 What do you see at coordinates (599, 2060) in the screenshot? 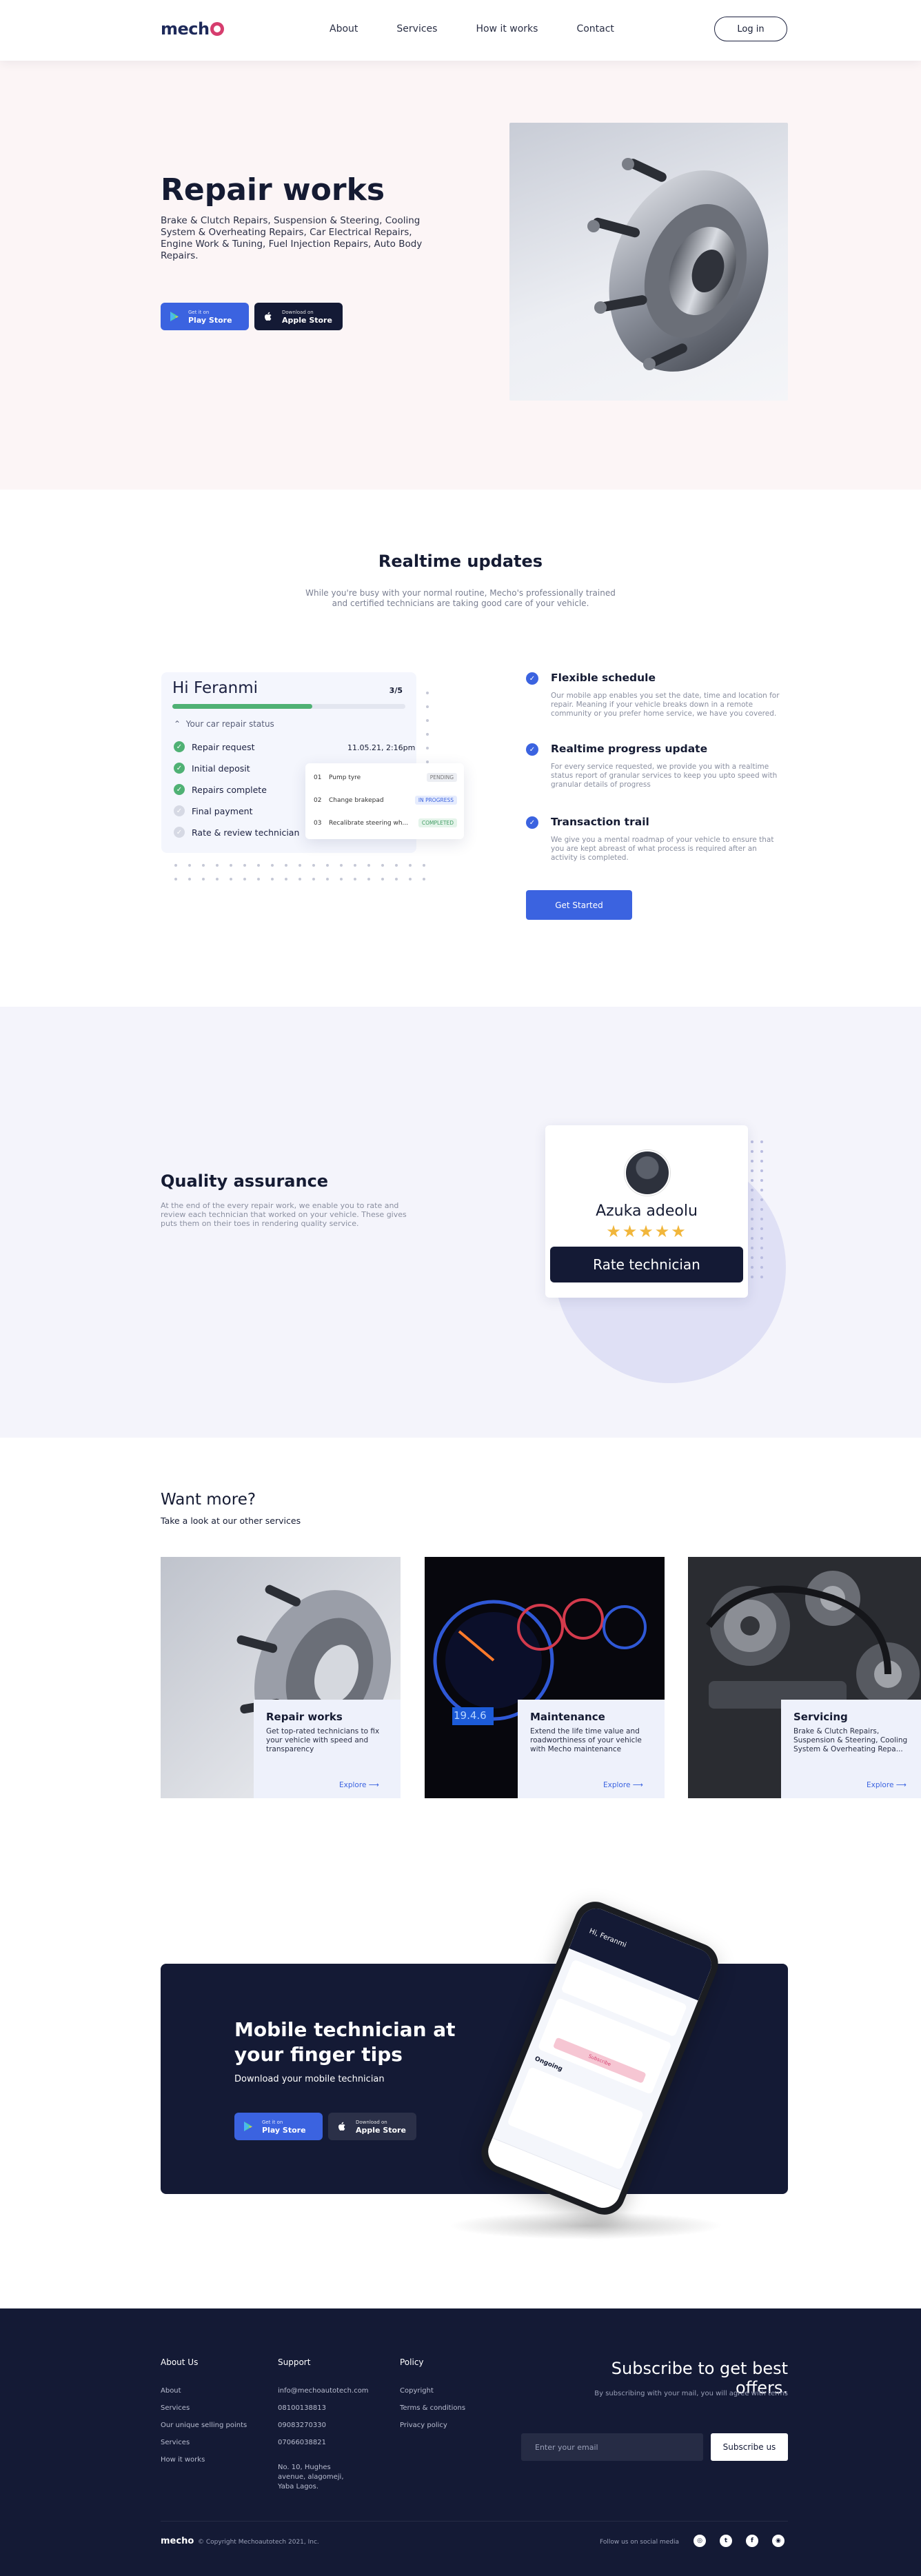
I see `phone-subscribe-button: Subscribe` at bounding box center [599, 2060].